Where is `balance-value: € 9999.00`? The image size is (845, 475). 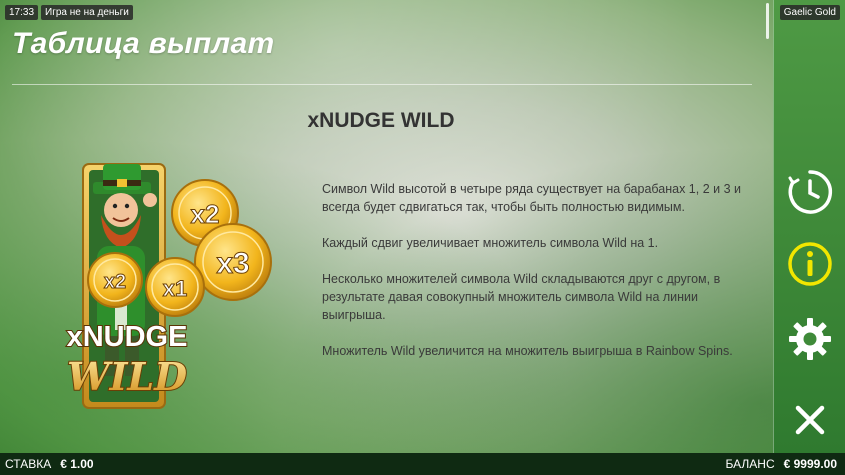 balance-value: € 9999.00 is located at coordinates (810, 464).